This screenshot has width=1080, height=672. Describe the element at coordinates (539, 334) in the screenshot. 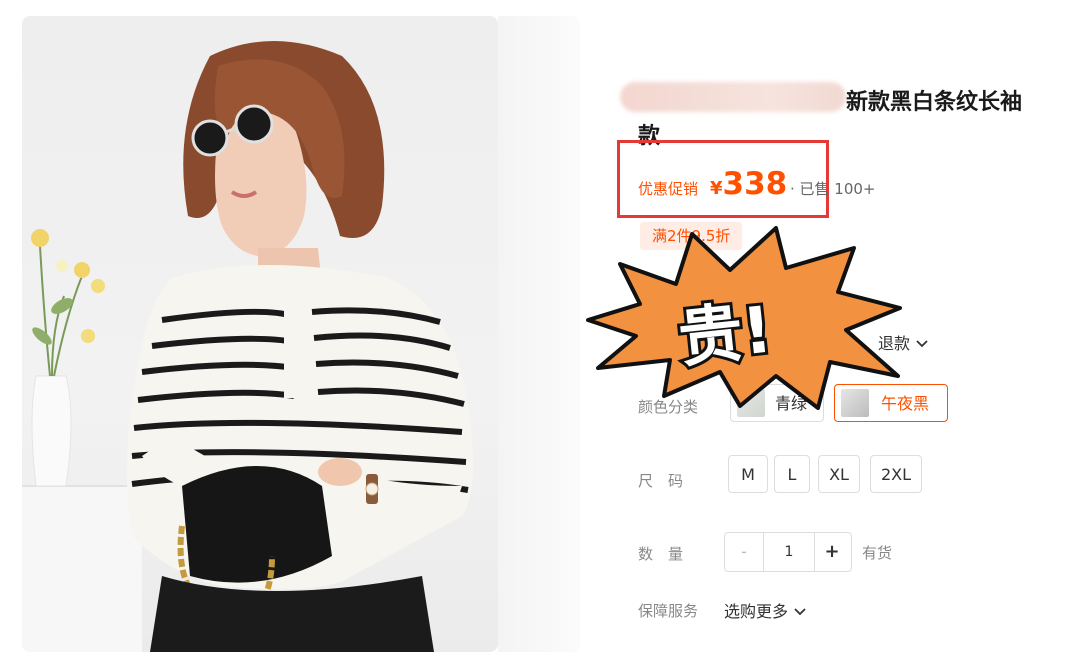

I see `image-gallery-edge` at that location.